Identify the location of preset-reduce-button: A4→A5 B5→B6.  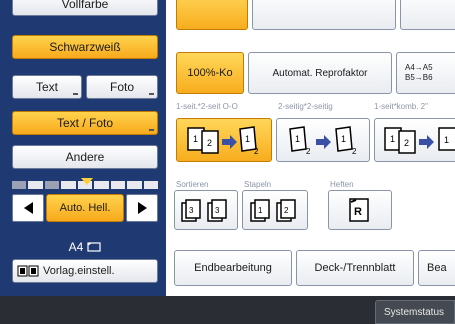
(425, 73).